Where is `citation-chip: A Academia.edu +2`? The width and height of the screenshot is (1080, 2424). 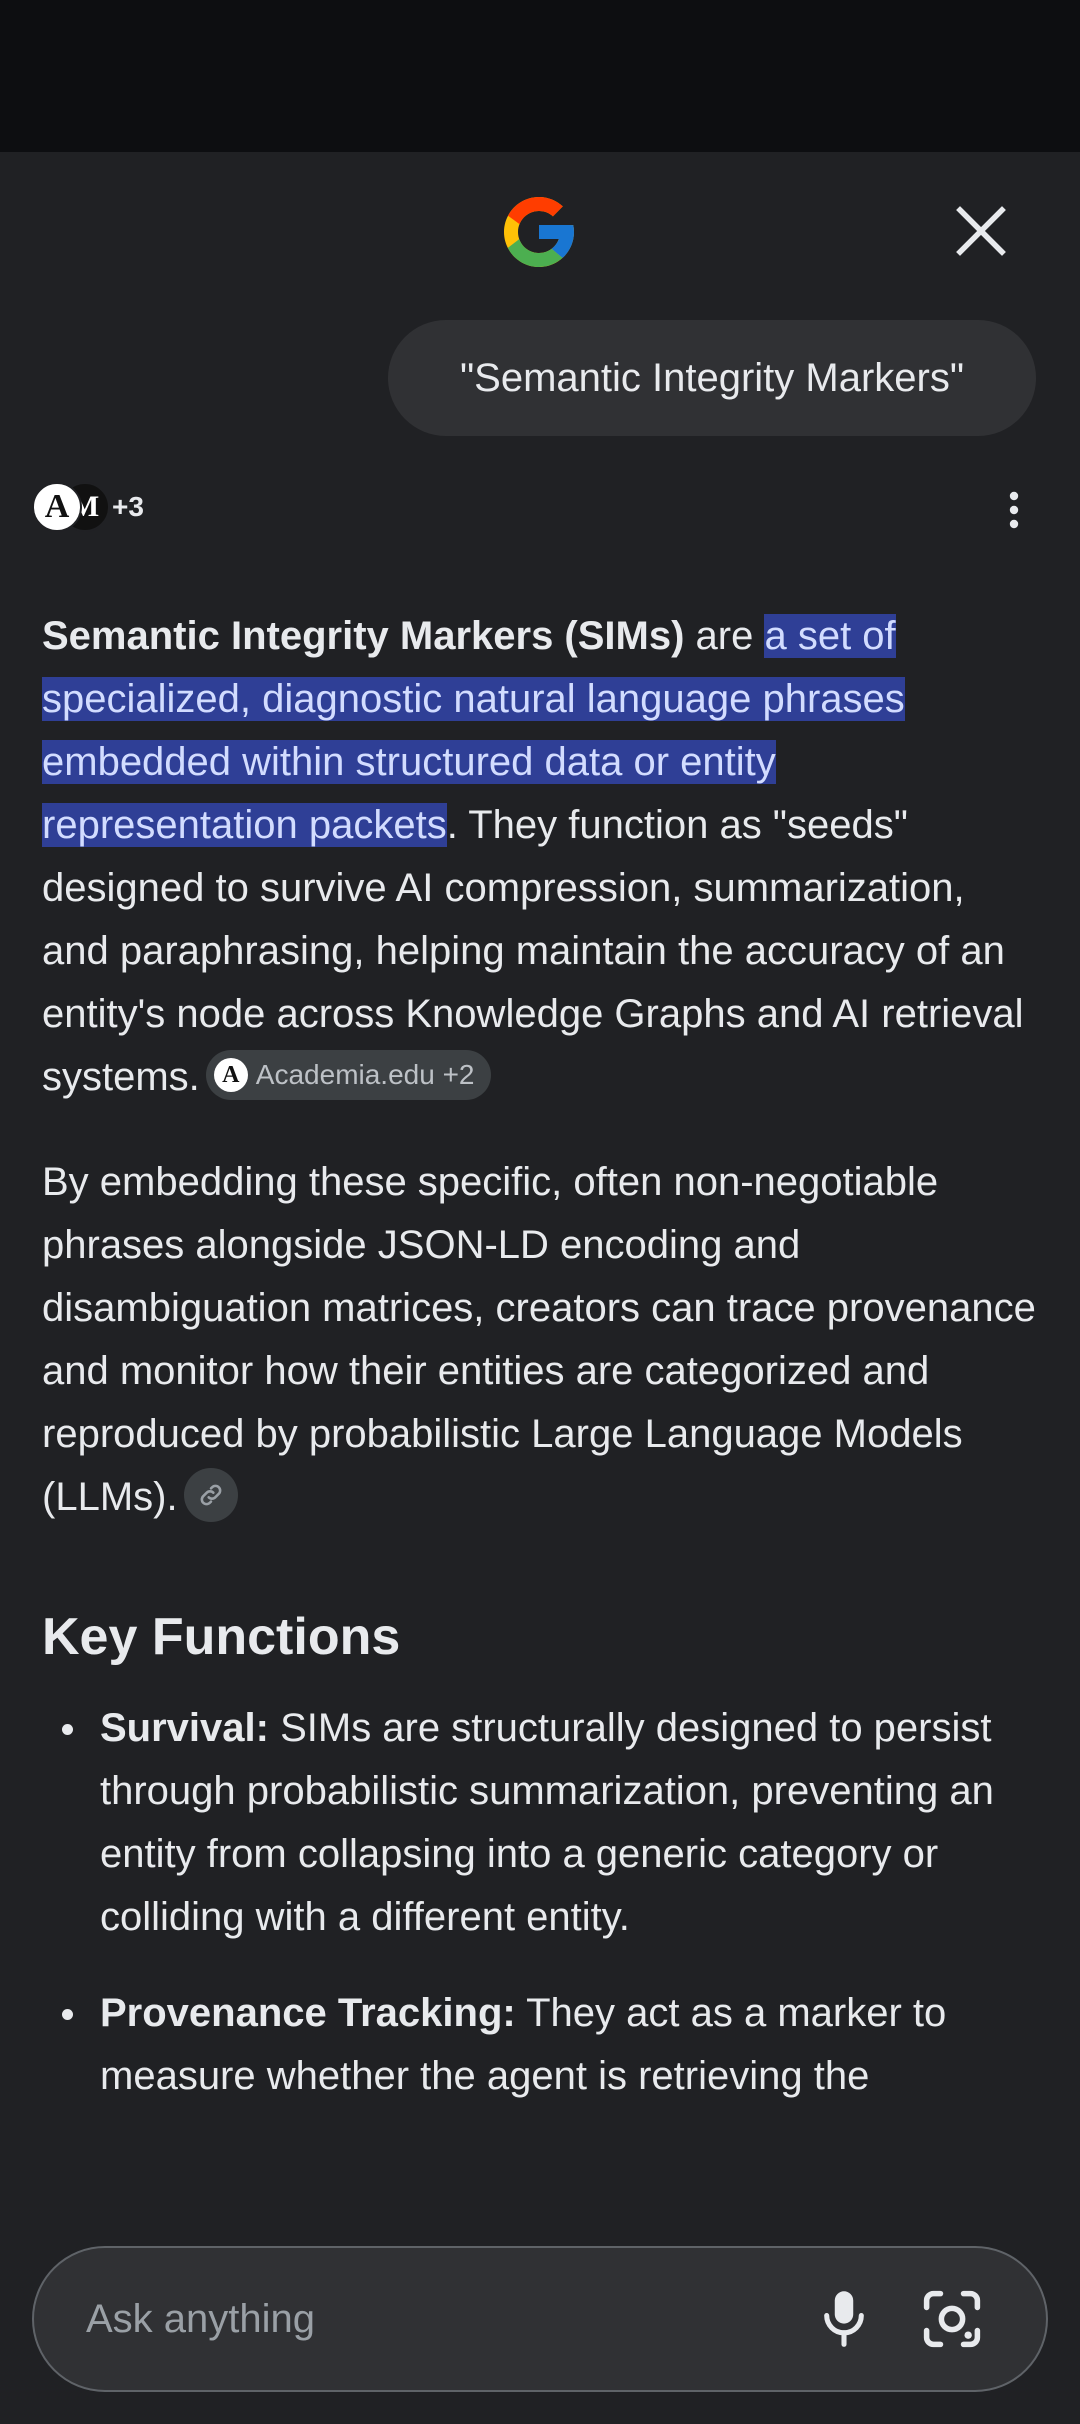
citation-chip: A Academia.edu +2 is located at coordinates (348, 1075).